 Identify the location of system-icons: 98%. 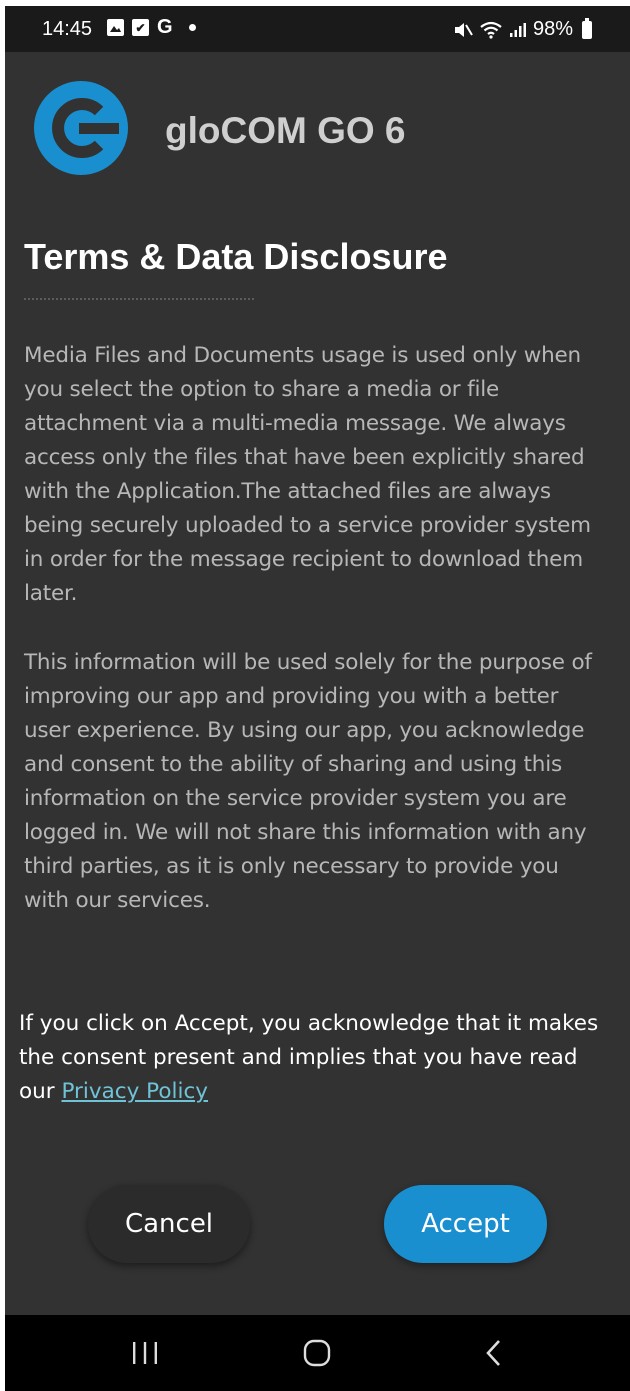
(522, 29).